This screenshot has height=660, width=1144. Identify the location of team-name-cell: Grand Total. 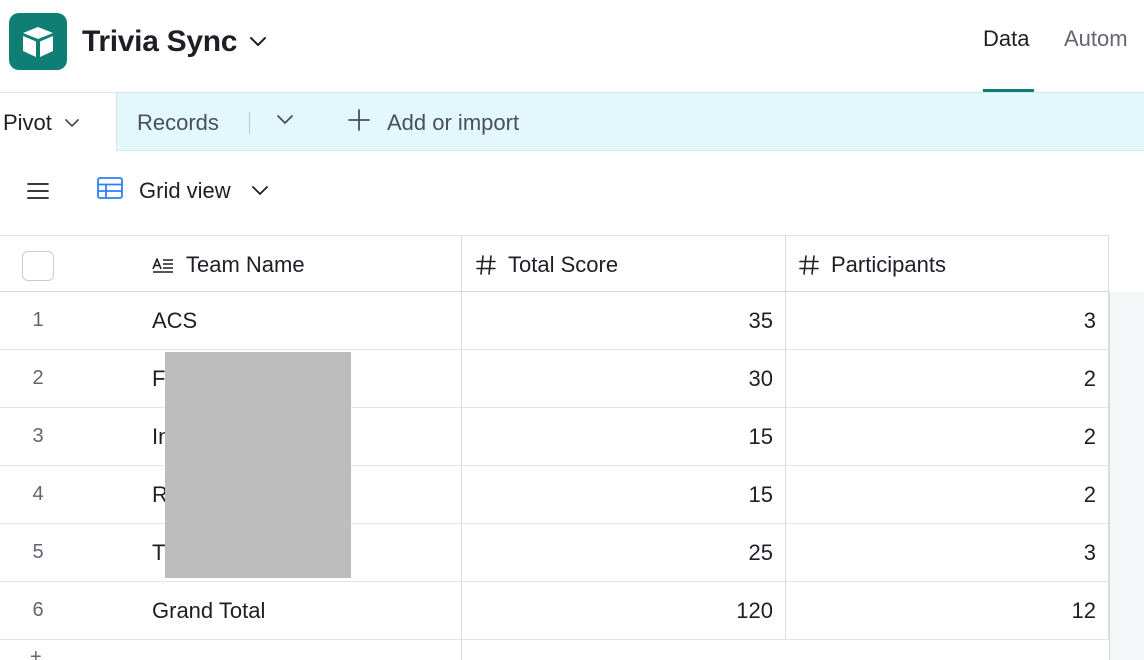
(208, 610).